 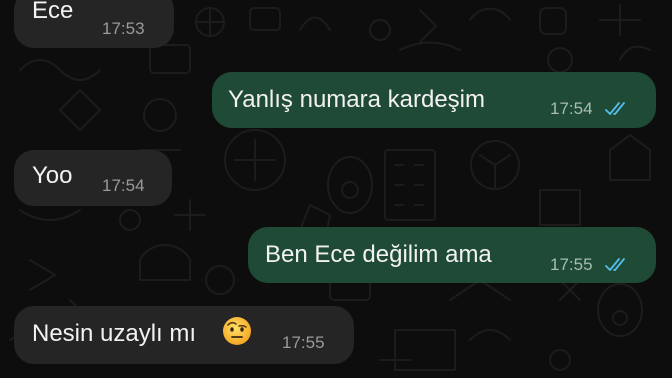 I want to click on message-bubble-outgoing: Yanlış numara kardeşim 17:54, so click(x=434, y=100).